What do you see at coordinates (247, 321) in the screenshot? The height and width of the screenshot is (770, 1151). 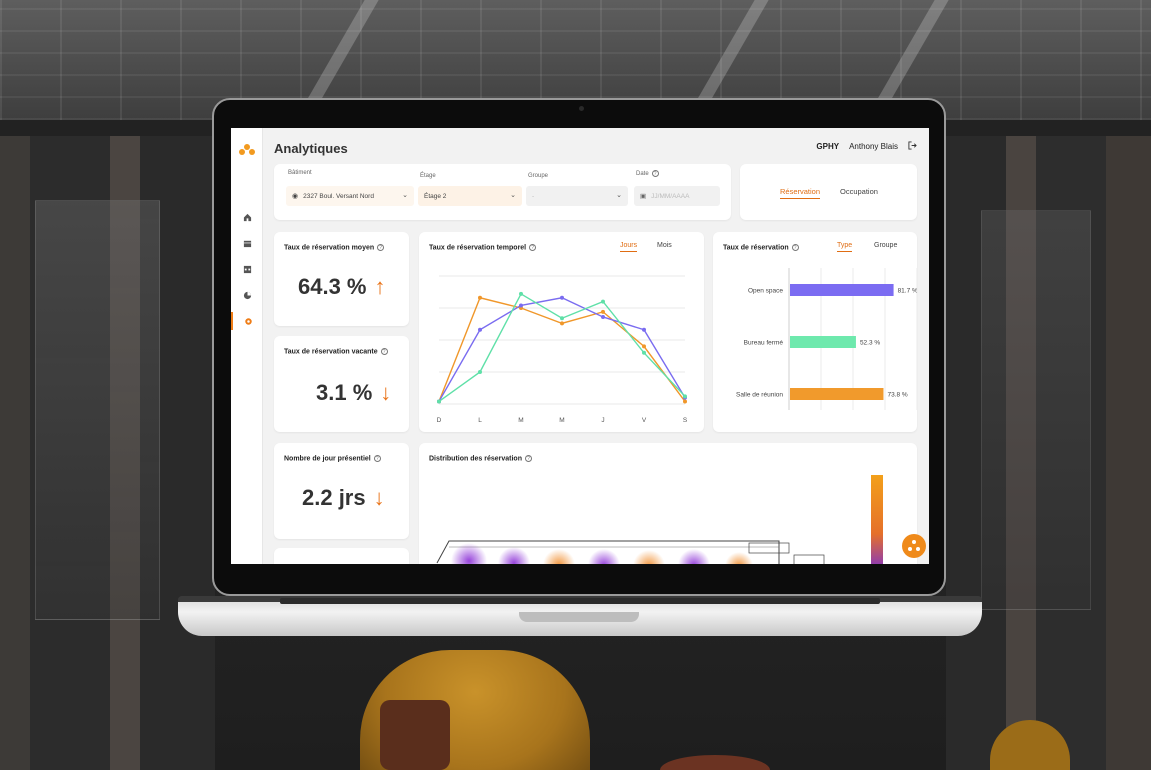 I see `gear-icon` at bounding box center [247, 321].